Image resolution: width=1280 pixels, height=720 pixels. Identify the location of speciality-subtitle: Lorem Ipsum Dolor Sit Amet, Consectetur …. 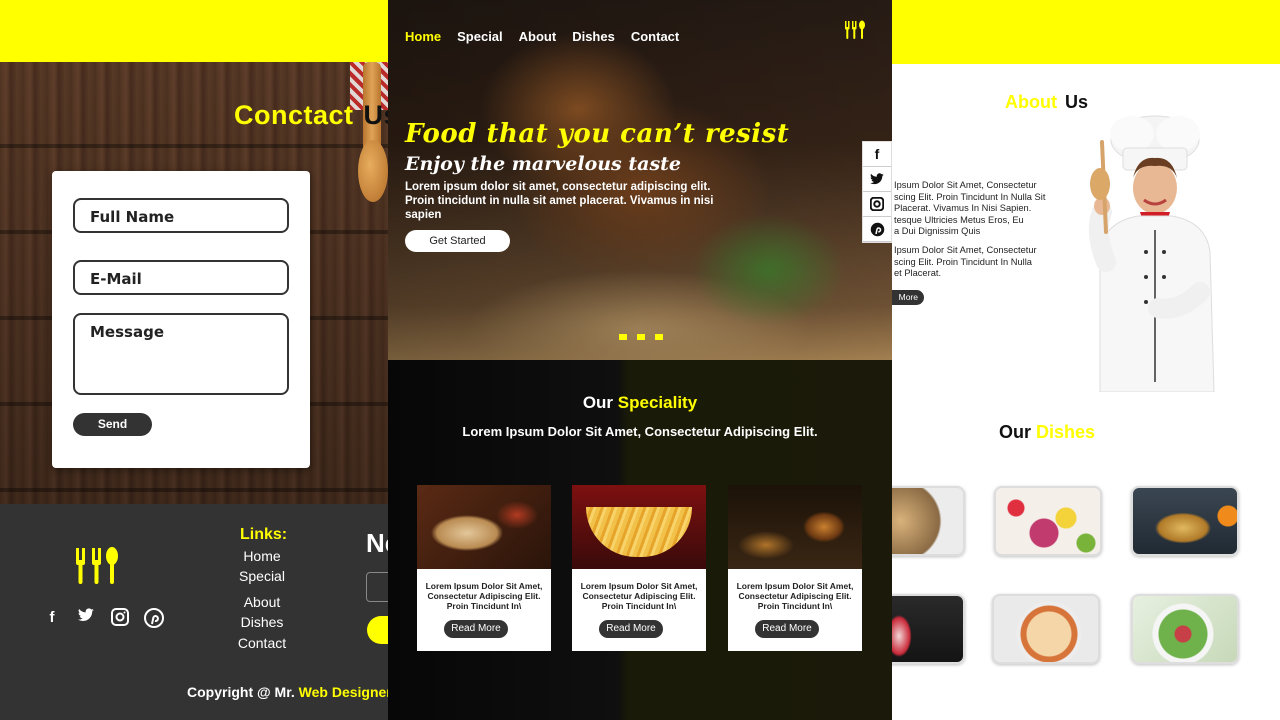
(640, 431).